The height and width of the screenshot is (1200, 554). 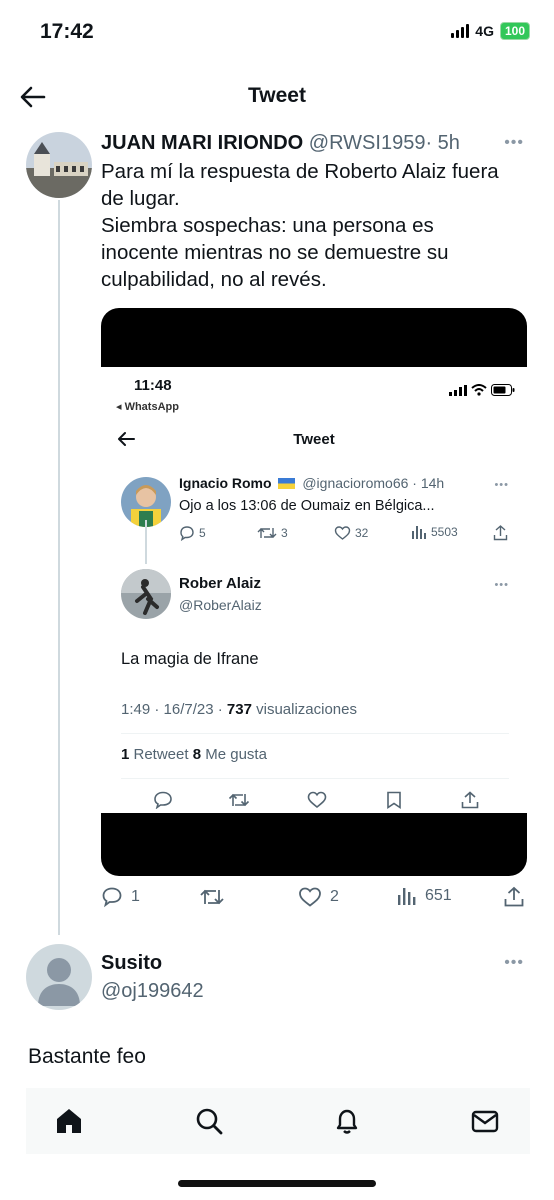 I want to click on quoted-header: Ignacio Romo @ignacioromo66 · 14h, so click(x=311, y=483).